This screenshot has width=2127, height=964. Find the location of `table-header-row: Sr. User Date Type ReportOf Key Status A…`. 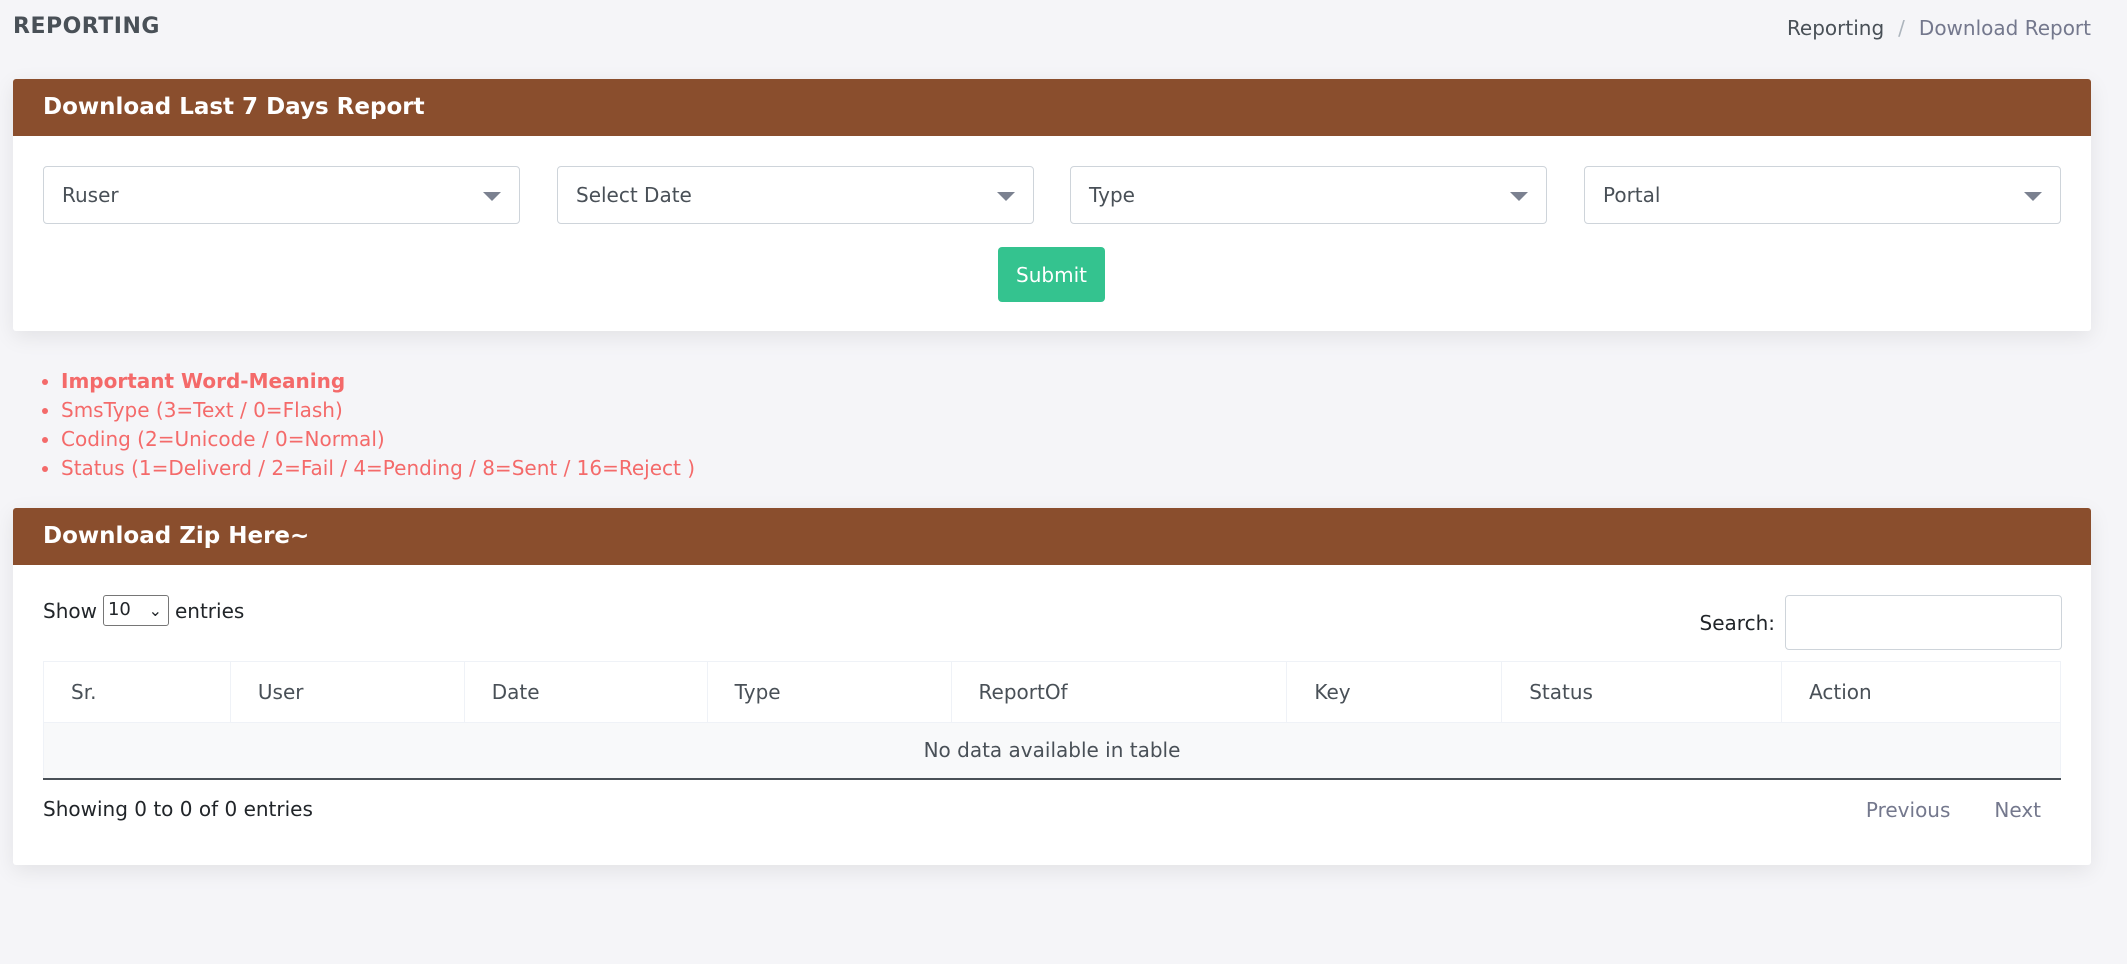

table-header-row: Sr. User Date Type ReportOf Key Status A… is located at coordinates (1052, 692).